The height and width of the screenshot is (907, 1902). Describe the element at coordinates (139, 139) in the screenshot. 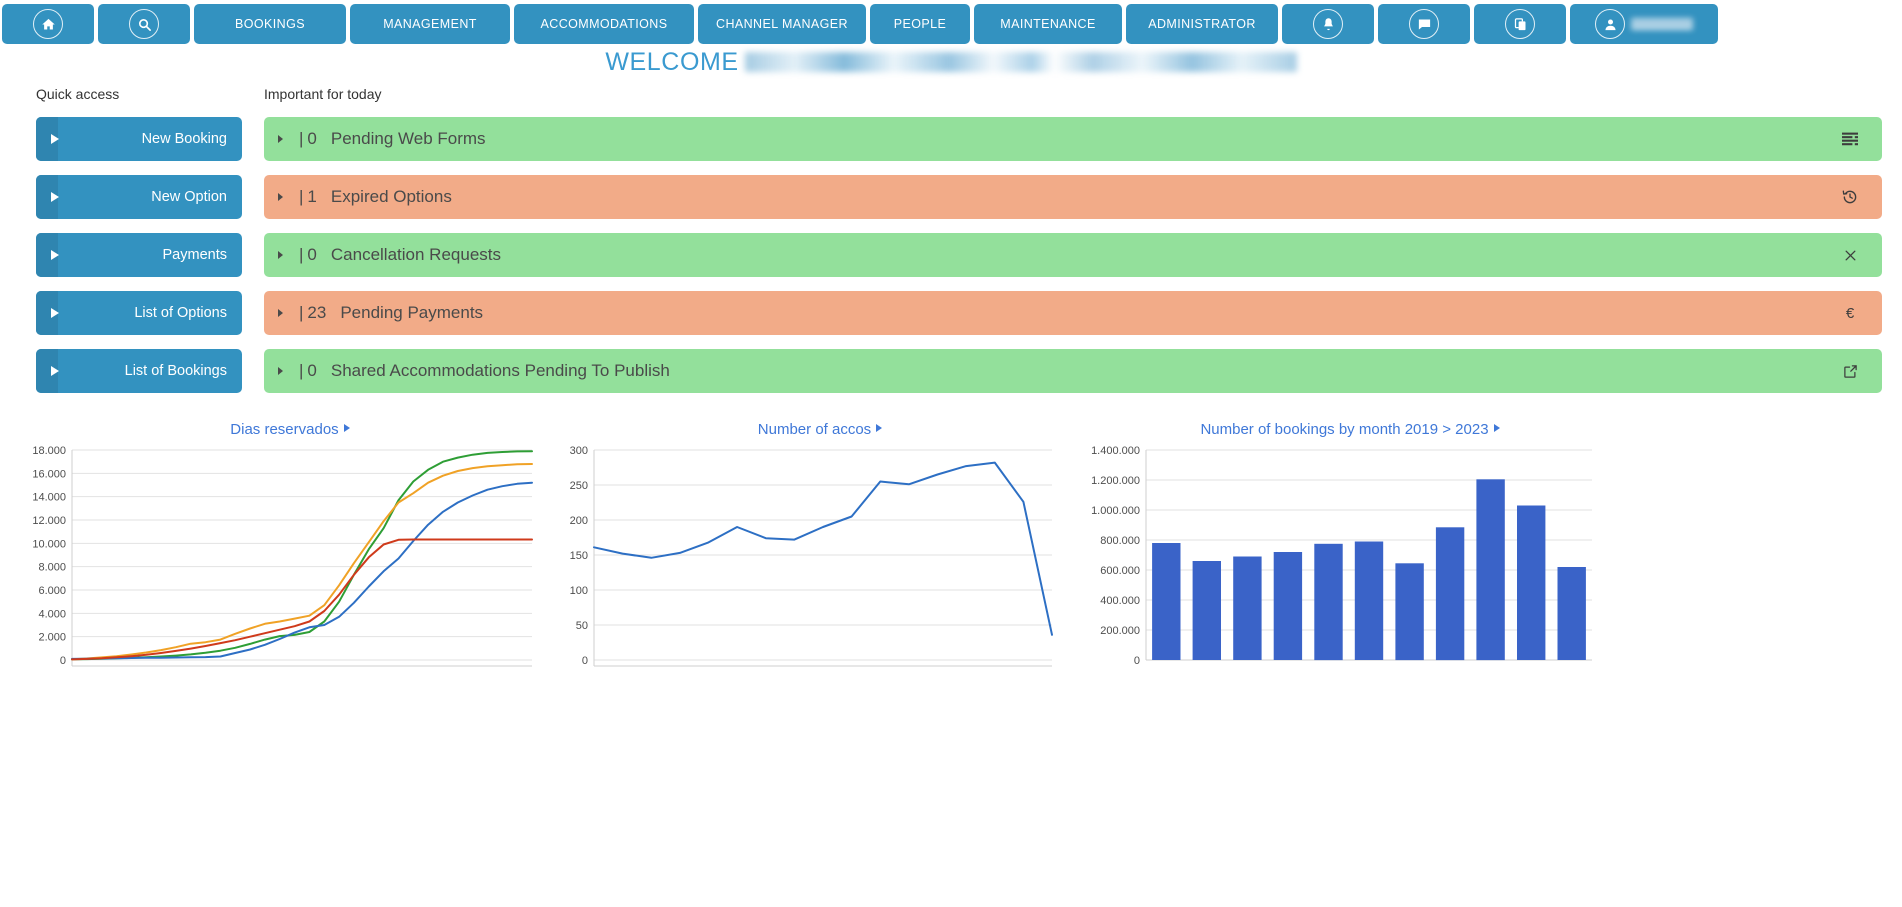

I see `quick-access-new-booking: New Booking` at that location.